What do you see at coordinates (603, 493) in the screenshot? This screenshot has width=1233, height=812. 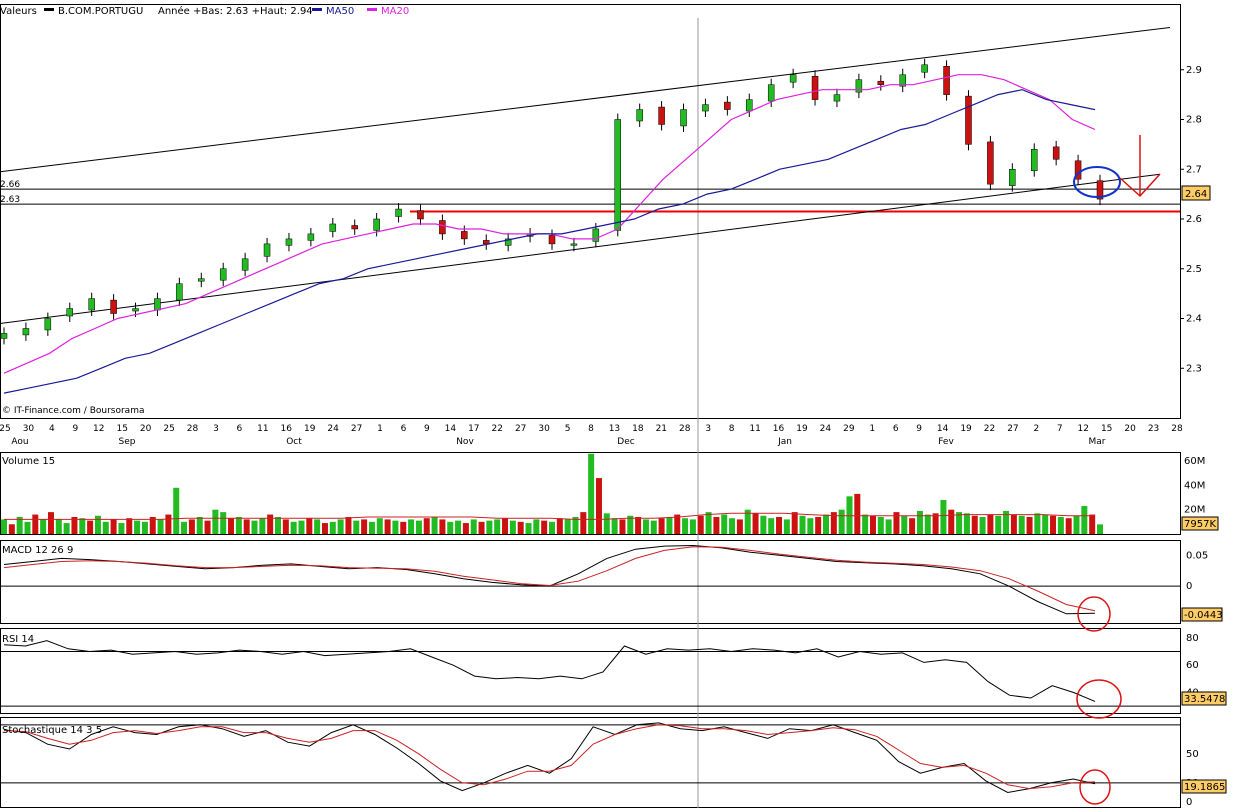 I see `volume-panel: 60M 40M 20M` at bounding box center [603, 493].